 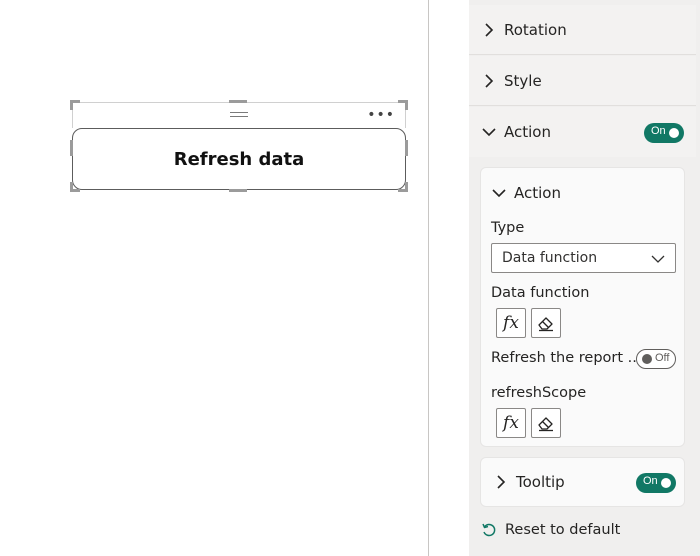 I want to click on section-rotation: Rotation, so click(x=582, y=30).